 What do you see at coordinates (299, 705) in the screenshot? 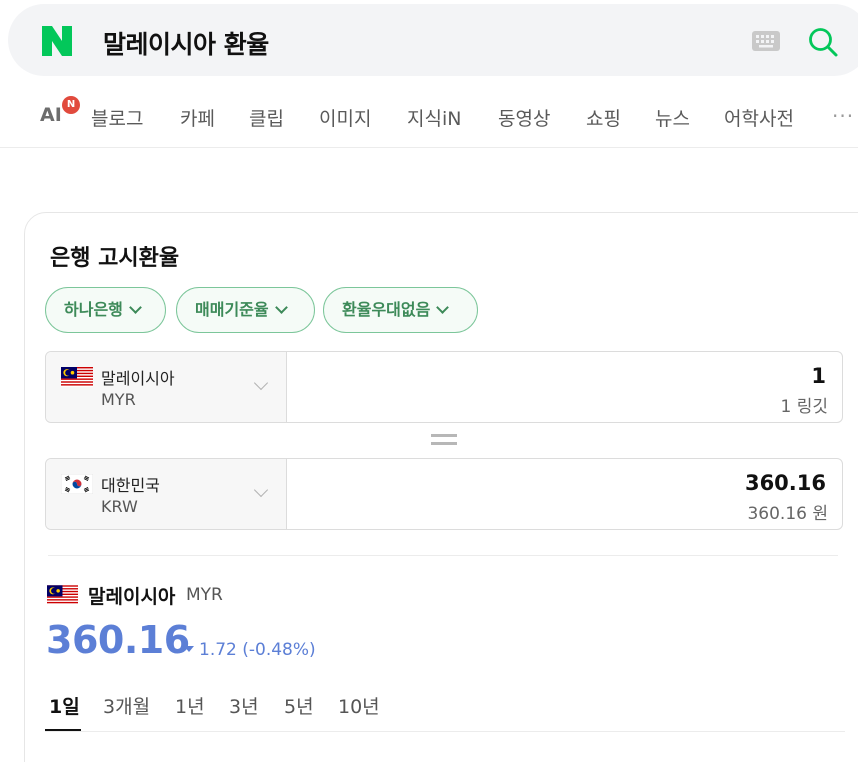
I see `period-tab-5y: 5년` at bounding box center [299, 705].